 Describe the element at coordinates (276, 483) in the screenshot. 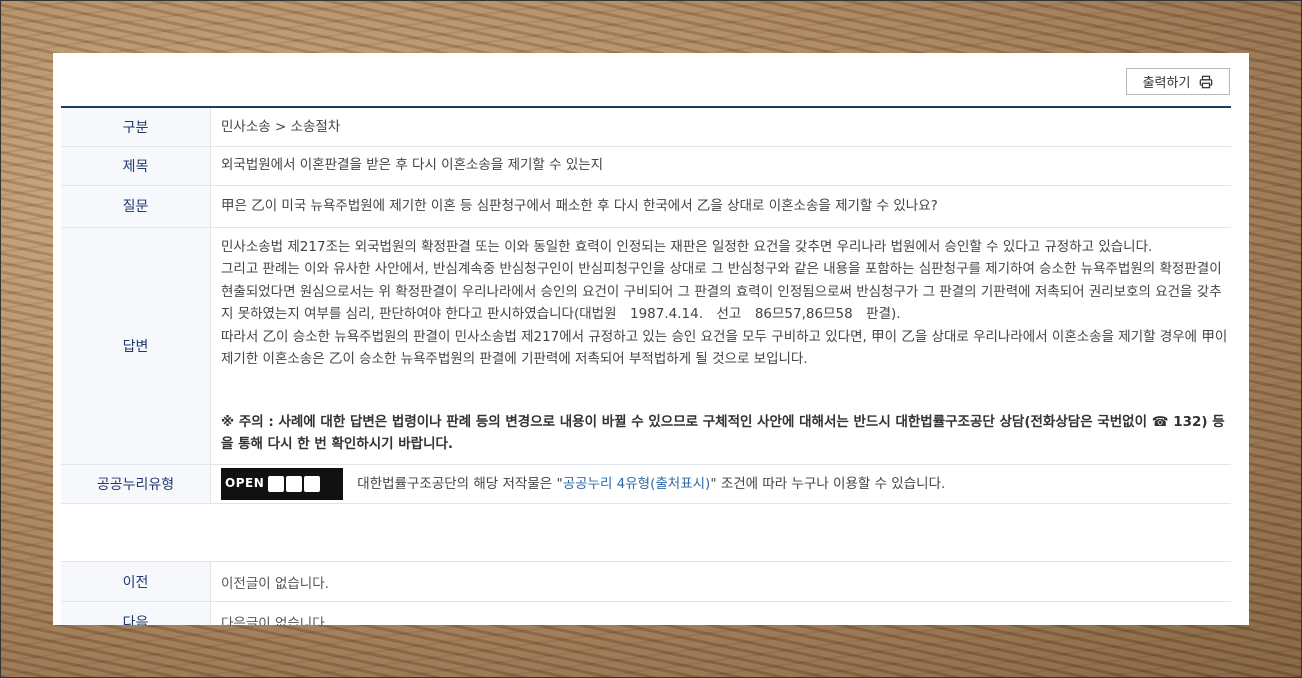

I see `attribution-icon` at that location.